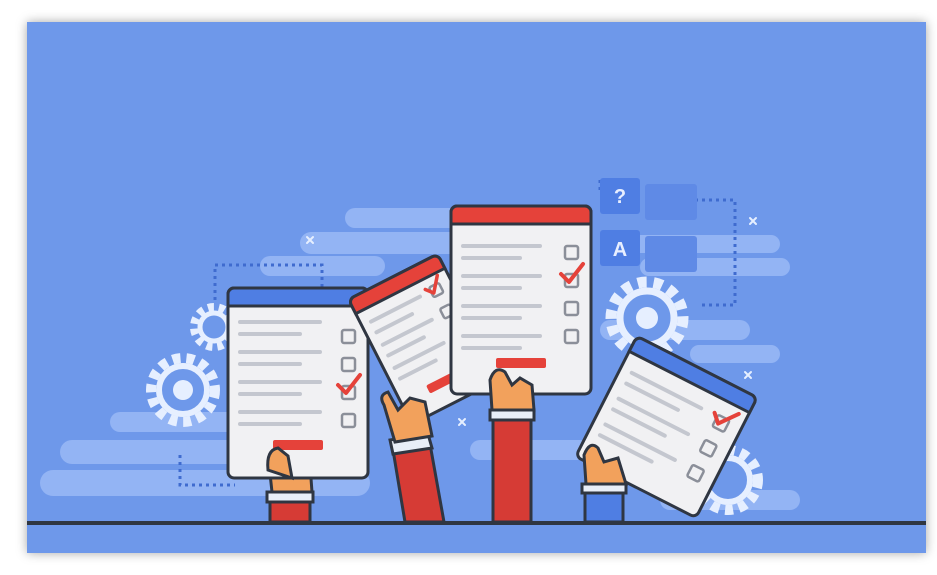 The height and width of the screenshot is (575, 937). I want to click on answer-symbol: A, so click(620, 250).